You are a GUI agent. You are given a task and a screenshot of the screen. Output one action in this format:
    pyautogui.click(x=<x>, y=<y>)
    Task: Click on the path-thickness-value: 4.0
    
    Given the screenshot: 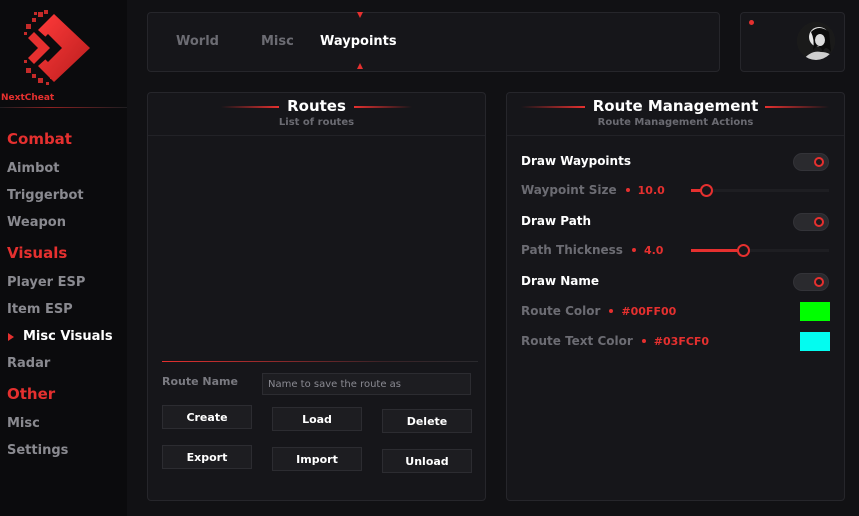 What is the action you would take?
    pyautogui.click(x=653, y=250)
    